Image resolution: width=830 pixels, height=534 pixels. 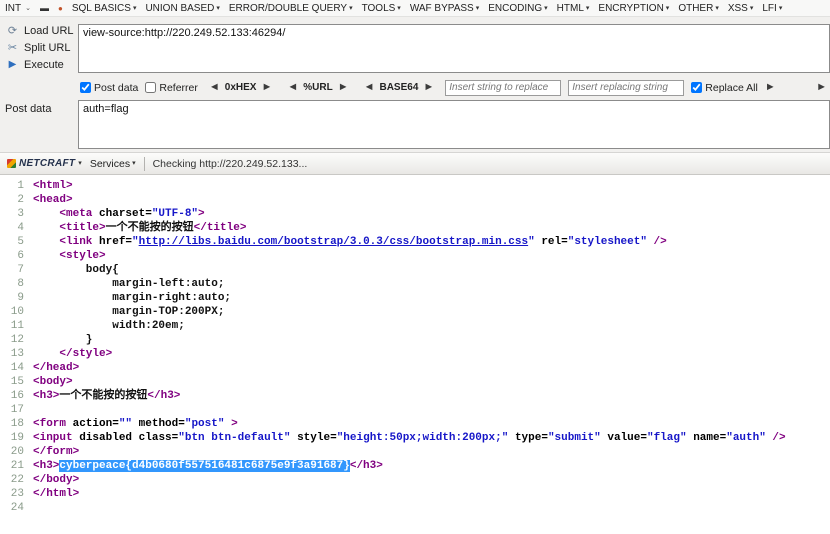 I want to click on chevron-down-icon: ▾, so click(x=399, y=8).